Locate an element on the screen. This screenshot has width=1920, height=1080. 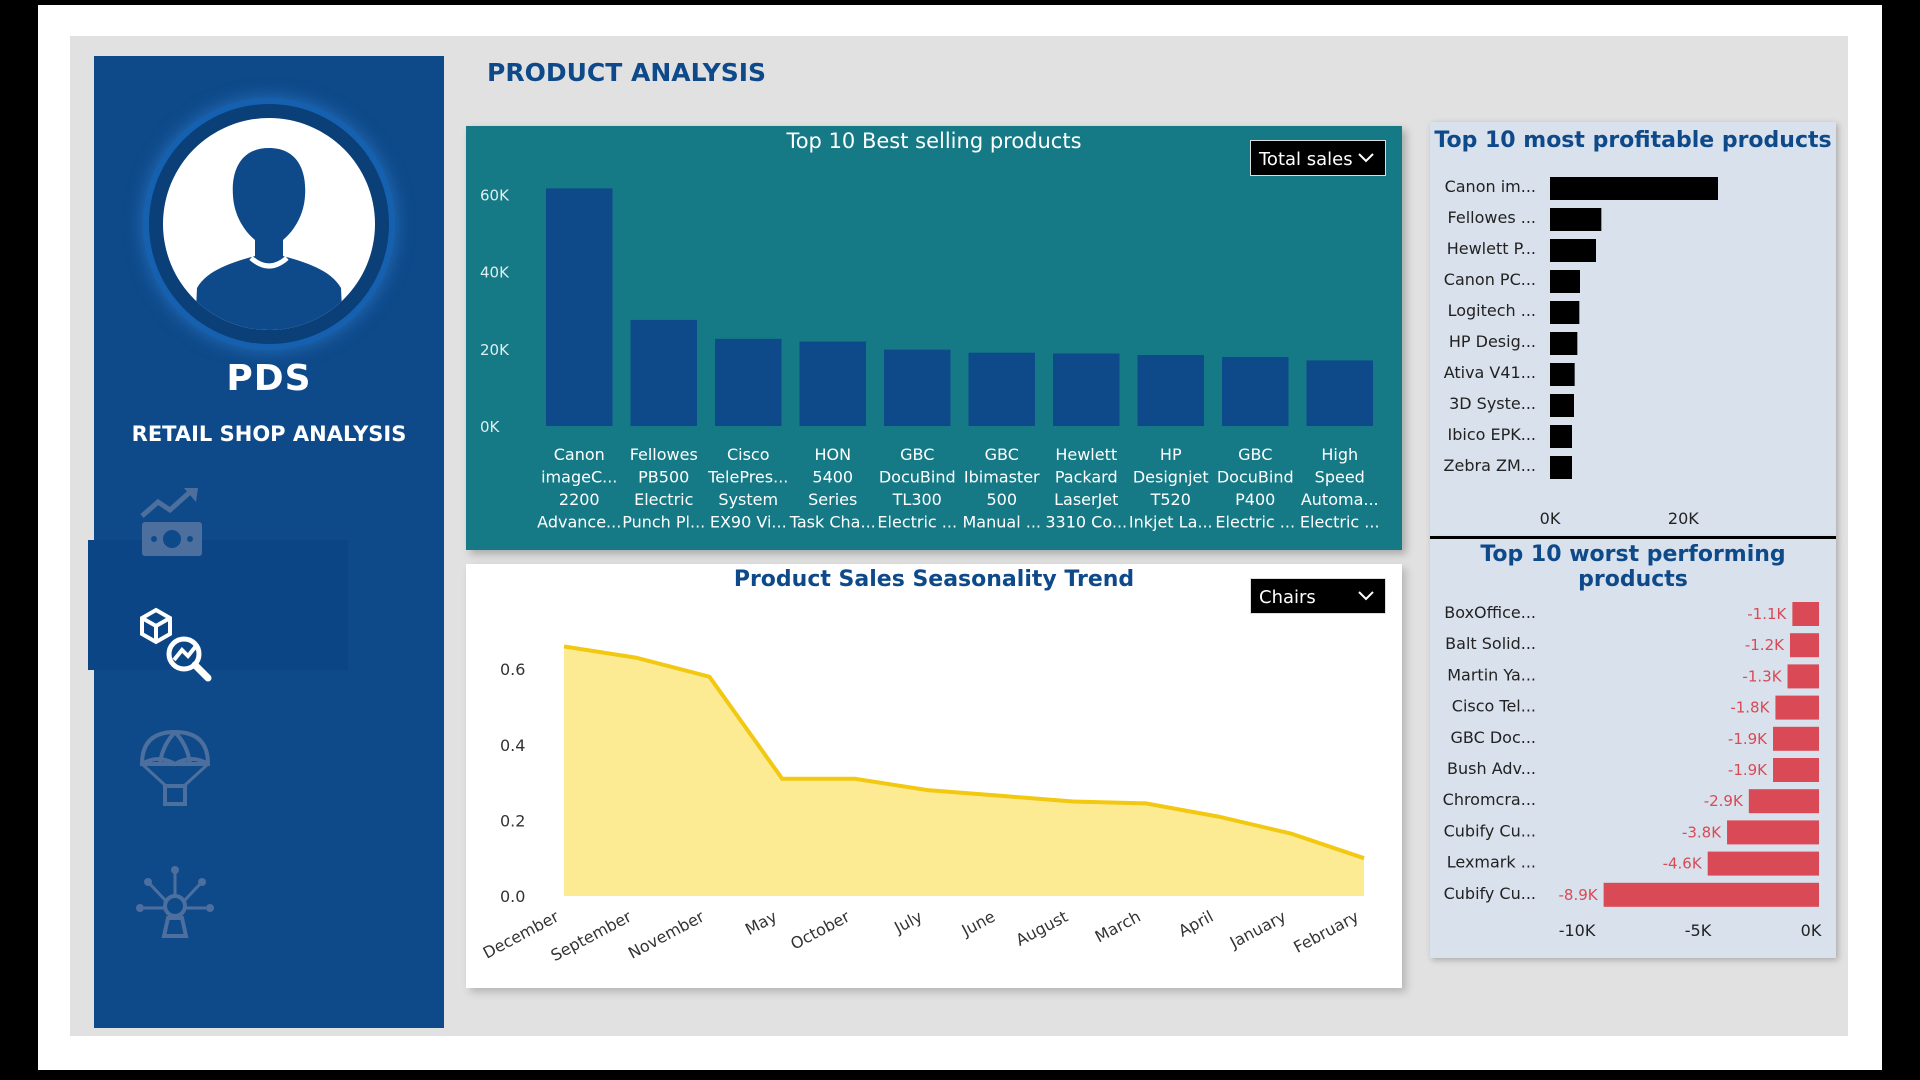
area-fill is located at coordinates (964, 771).